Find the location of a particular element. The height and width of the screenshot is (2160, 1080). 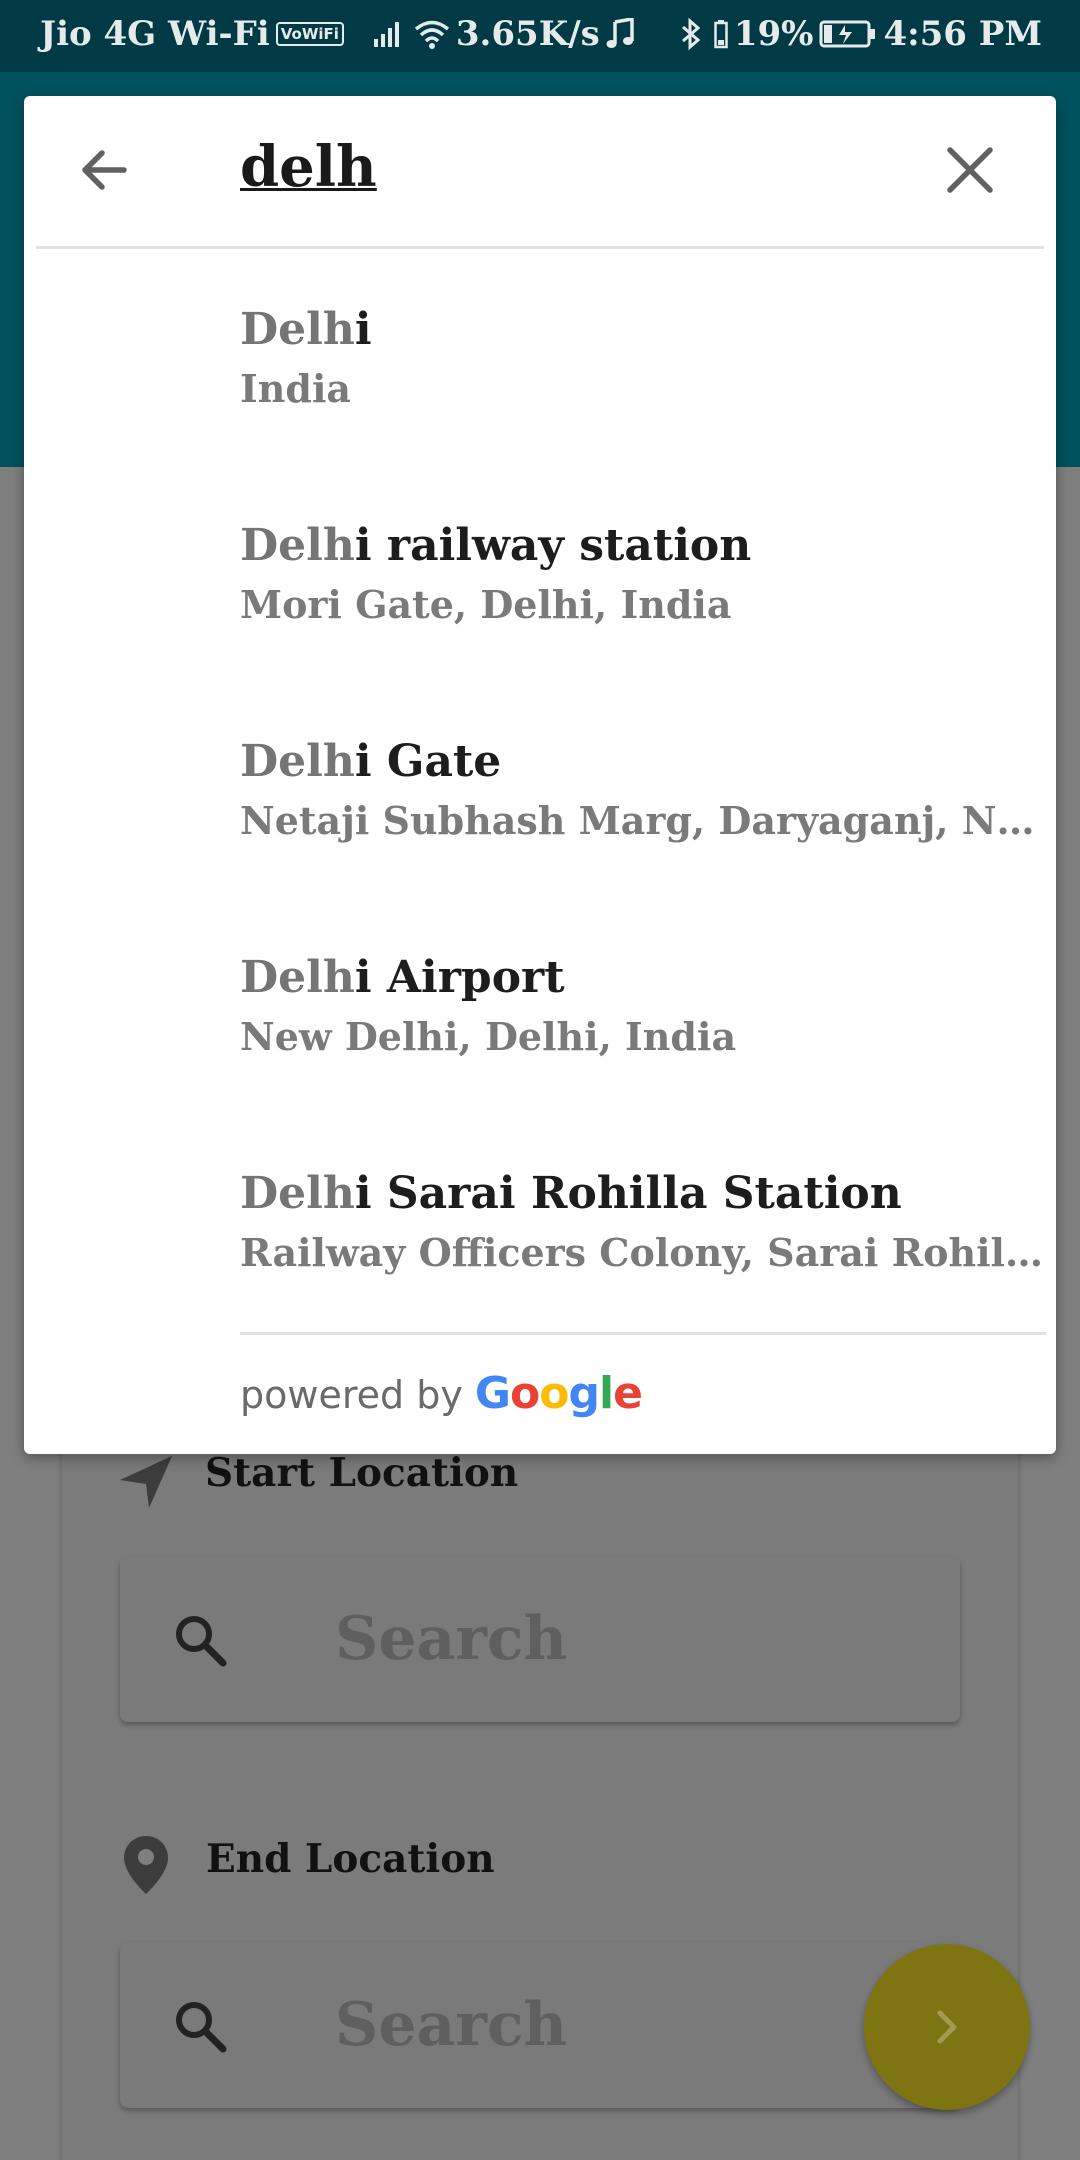

battery-charging-icon is located at coordinates (848, 34).